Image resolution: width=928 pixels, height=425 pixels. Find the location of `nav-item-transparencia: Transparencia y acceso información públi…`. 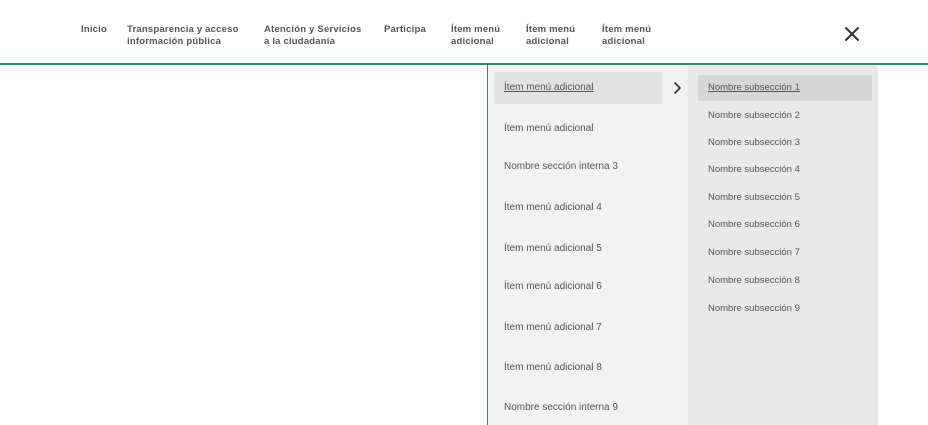

nav-item-transparencia: Transparencia y acceso información públi… is located at coordinates (183, 36).